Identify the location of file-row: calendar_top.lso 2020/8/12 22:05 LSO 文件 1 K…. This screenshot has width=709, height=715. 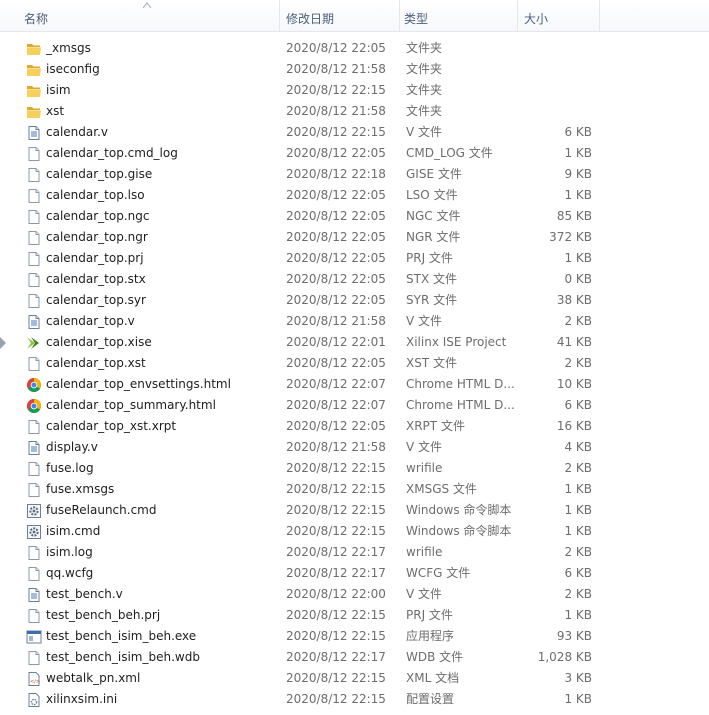
(354, 195).